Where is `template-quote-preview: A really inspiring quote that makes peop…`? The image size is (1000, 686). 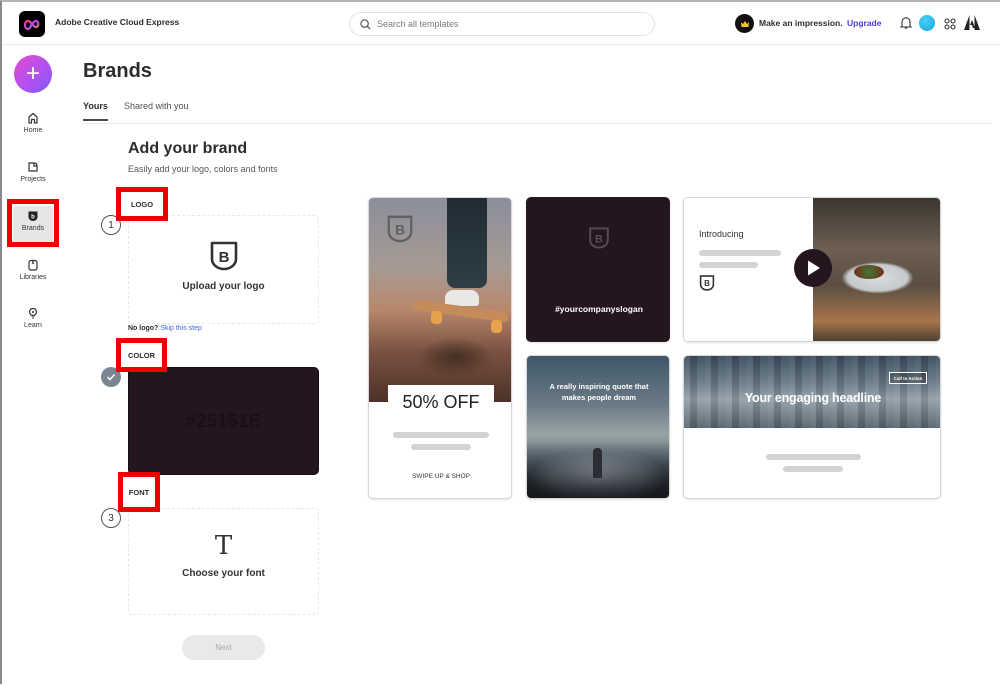 template-quote-preview: A really inspiring quote that makes peop… is located at coordinates (598, 427).